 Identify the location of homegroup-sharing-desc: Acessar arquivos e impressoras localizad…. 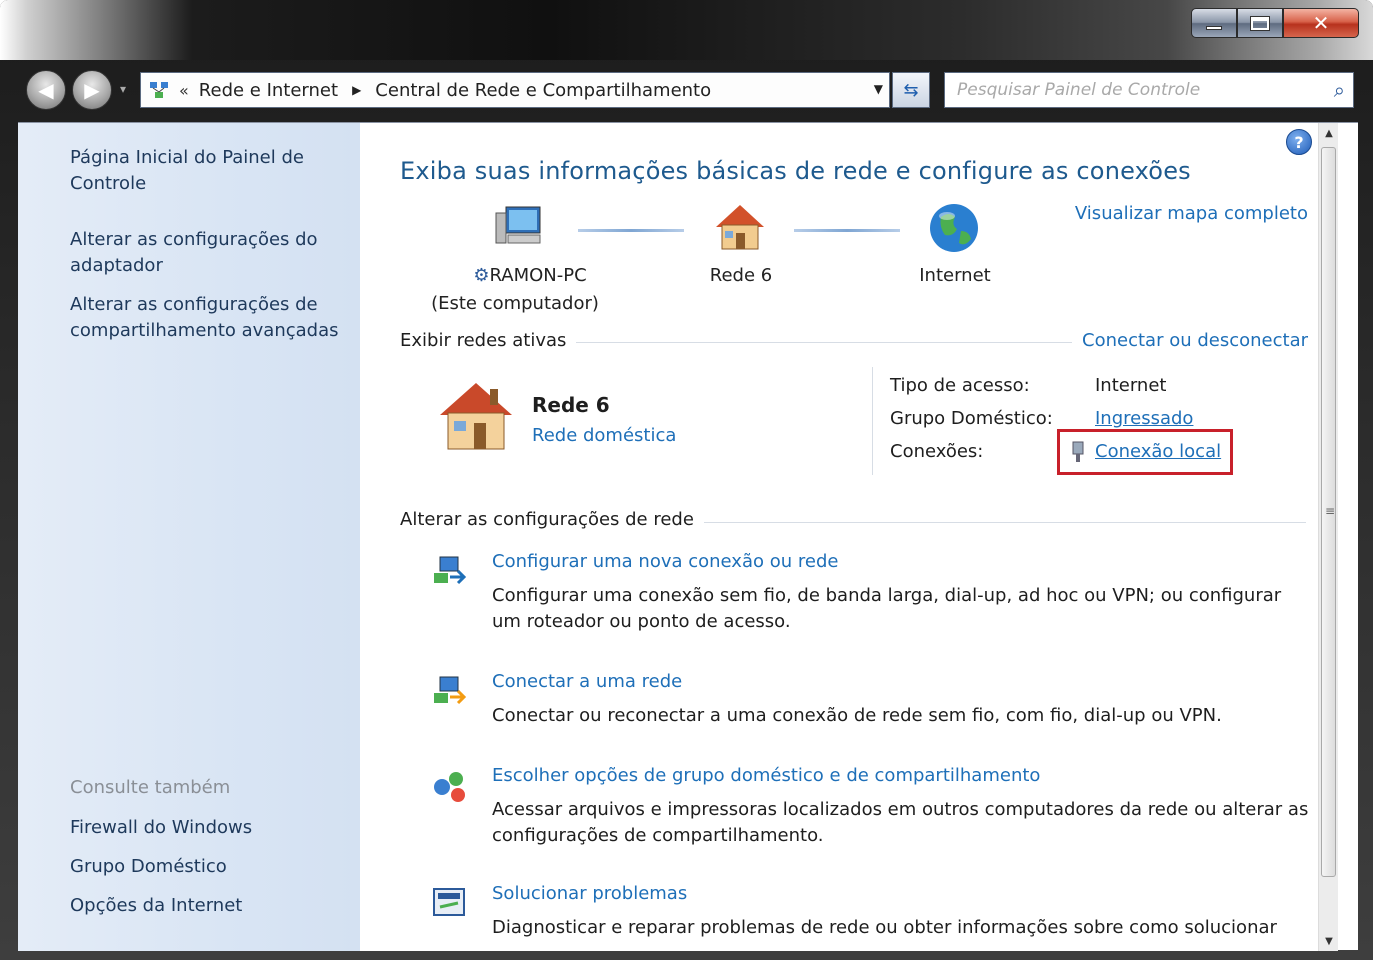
(900, 822).